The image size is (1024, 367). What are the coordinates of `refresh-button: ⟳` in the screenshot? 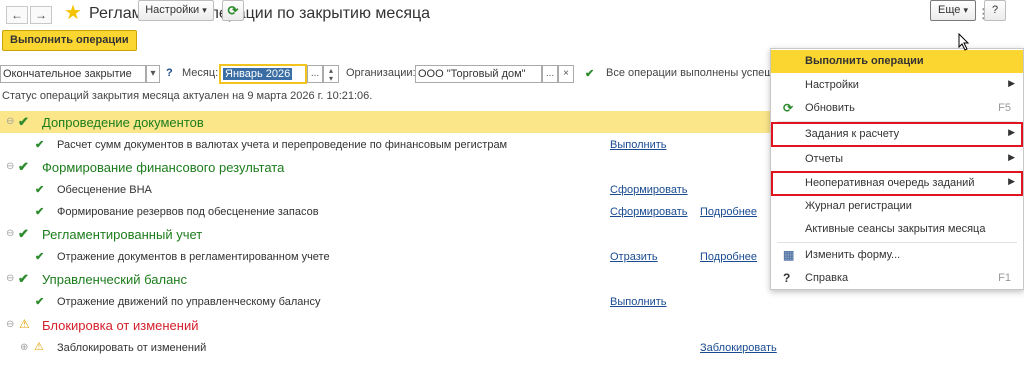 It's located at (233, 10).